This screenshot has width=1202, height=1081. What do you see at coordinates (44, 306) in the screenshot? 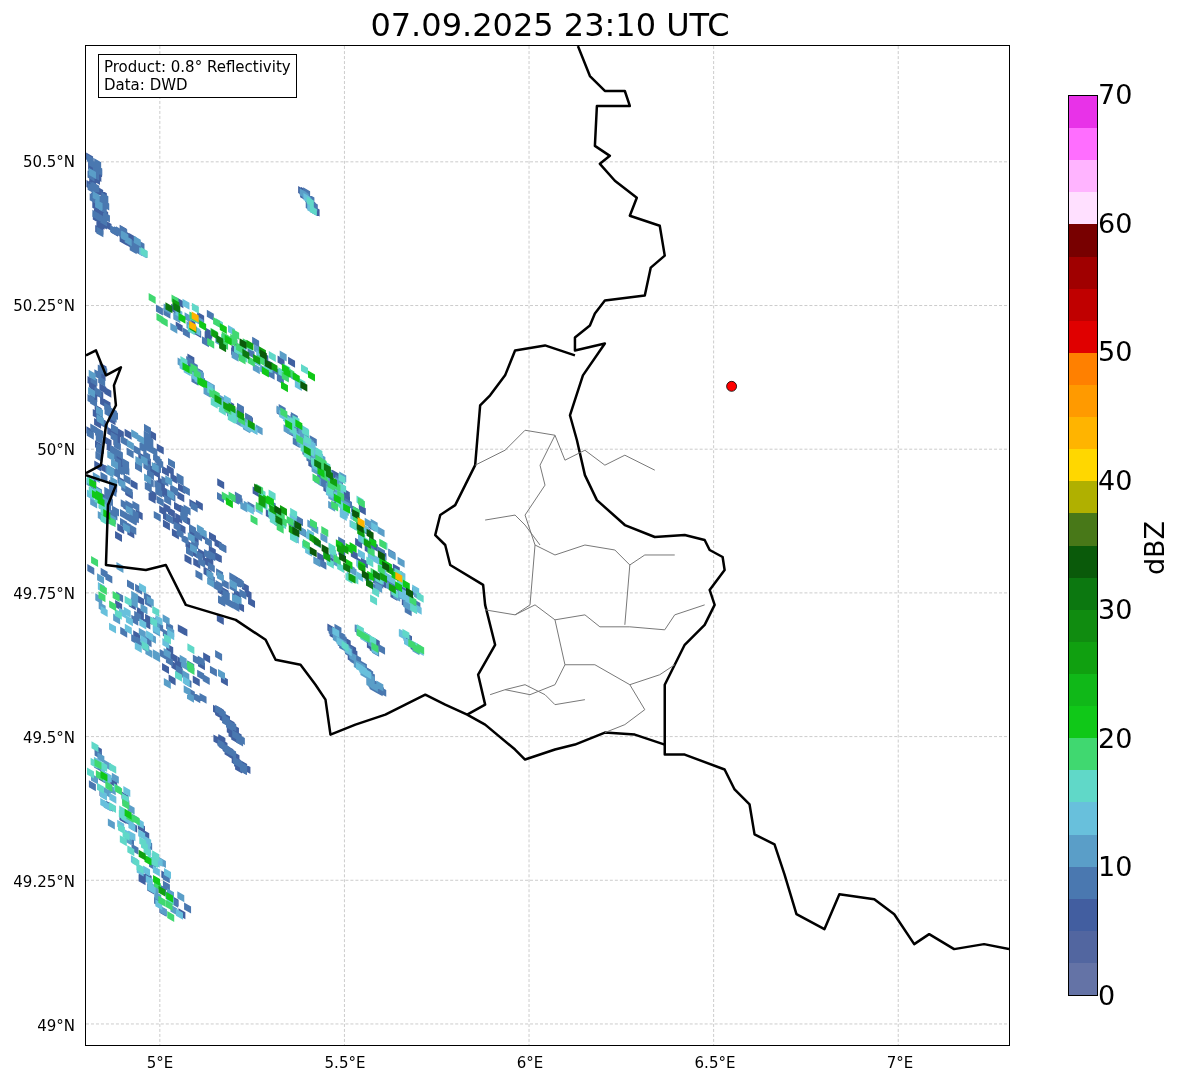
I see `axis-tick-label: 50.25°N` at bounding box center [44, 306].